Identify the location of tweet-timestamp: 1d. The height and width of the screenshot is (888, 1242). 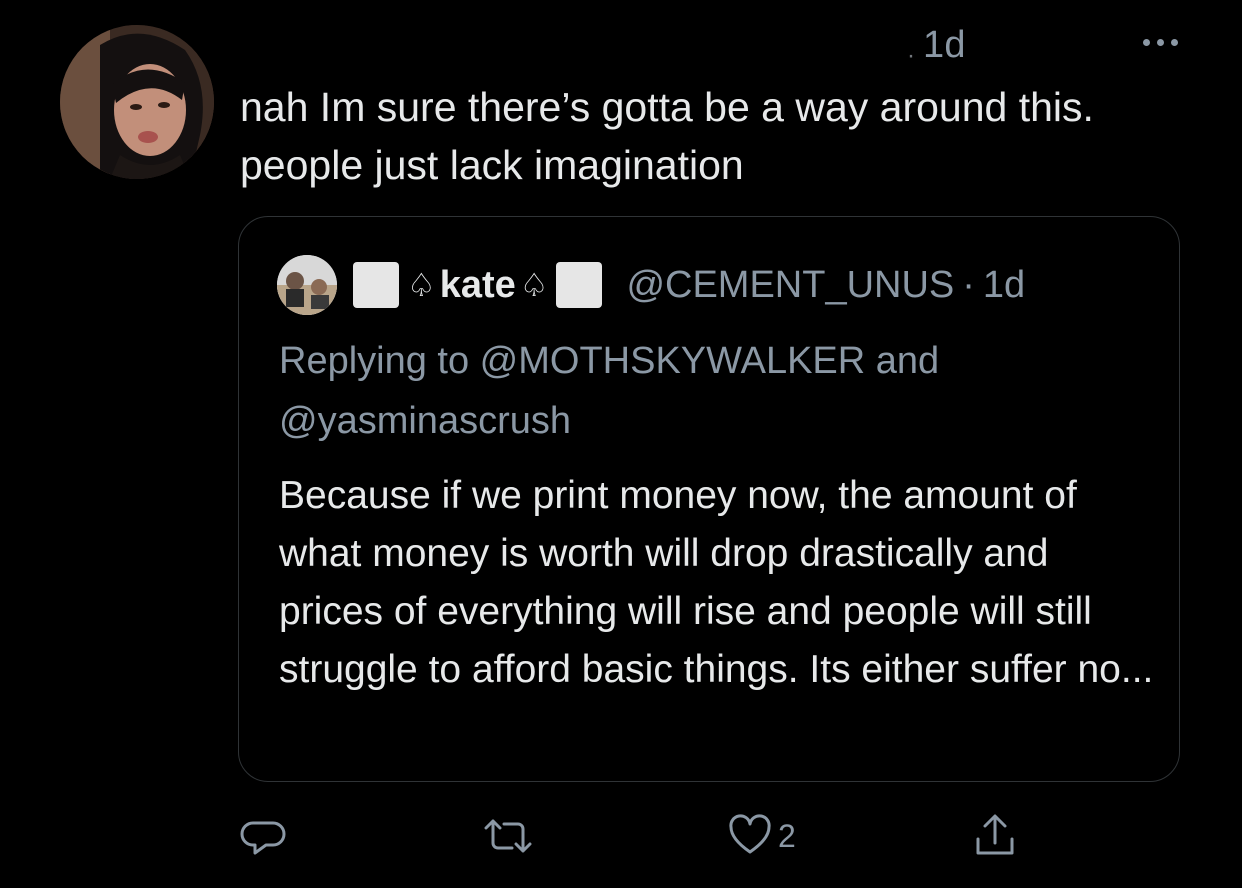
(944, 45).